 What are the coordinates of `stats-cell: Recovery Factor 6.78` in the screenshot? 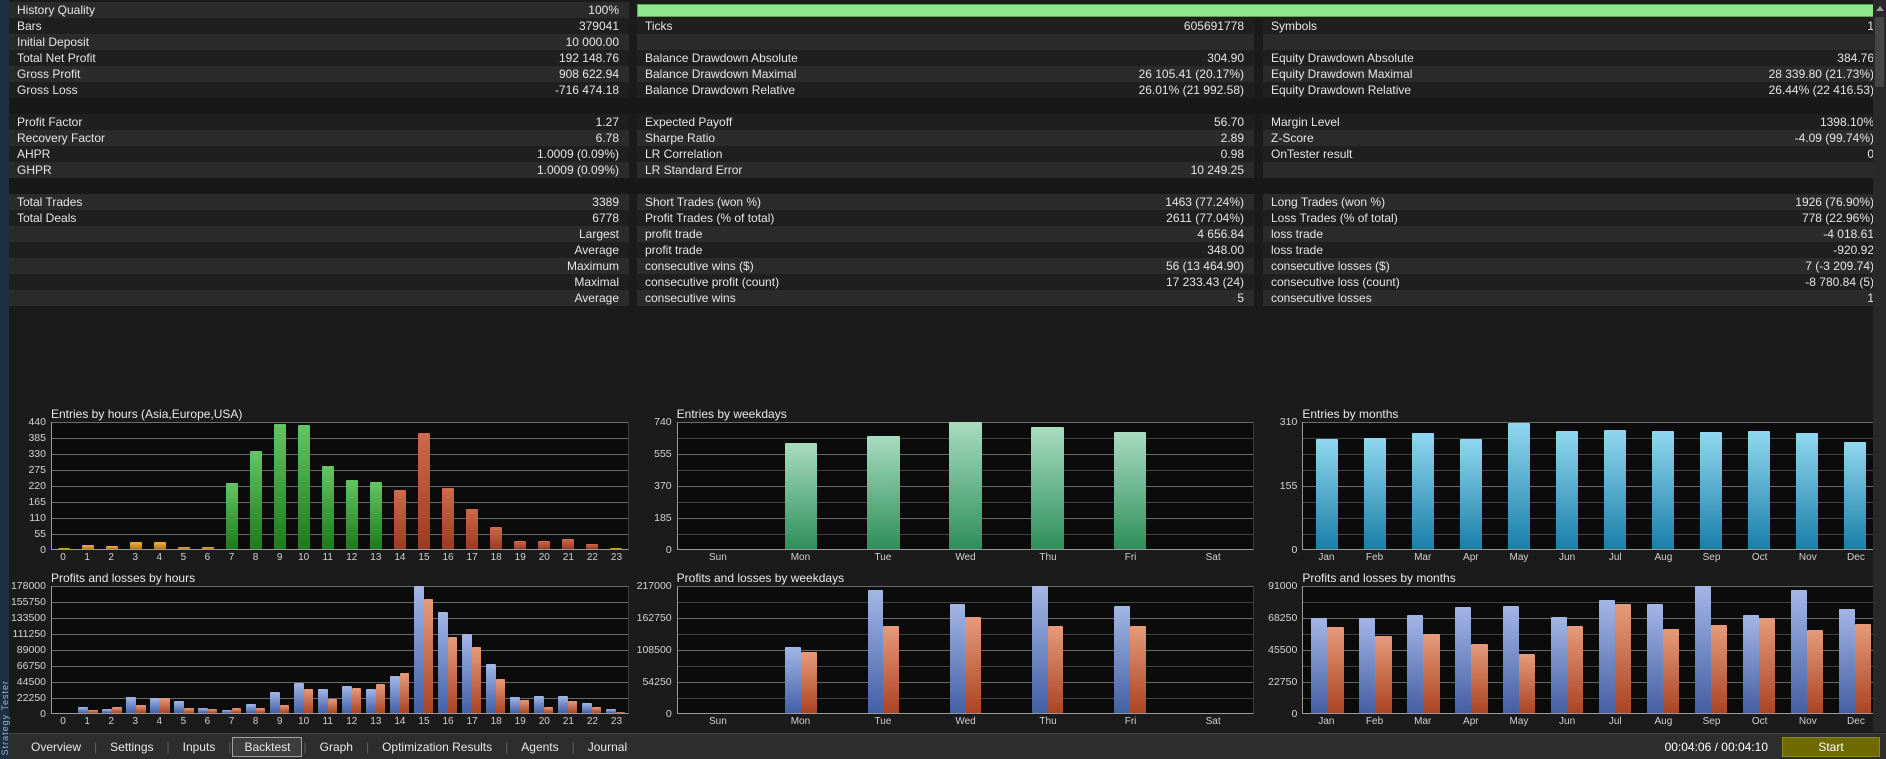 It's located at (319, 138).